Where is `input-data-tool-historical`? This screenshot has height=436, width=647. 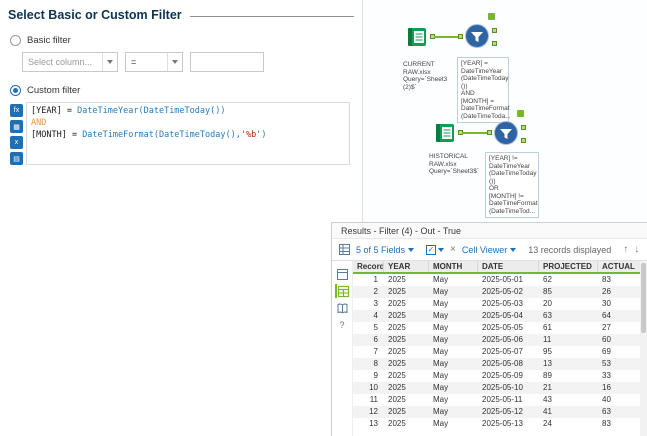 input-data-tool-historical is located at coordinates (445, 135).